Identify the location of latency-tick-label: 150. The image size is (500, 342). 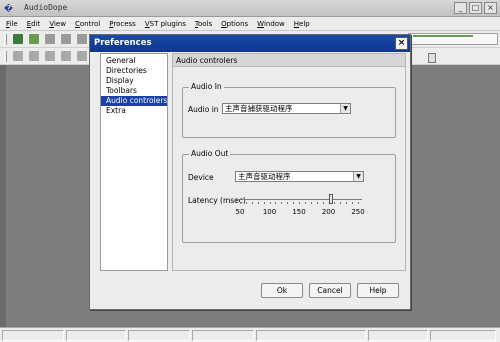
(299, 212).